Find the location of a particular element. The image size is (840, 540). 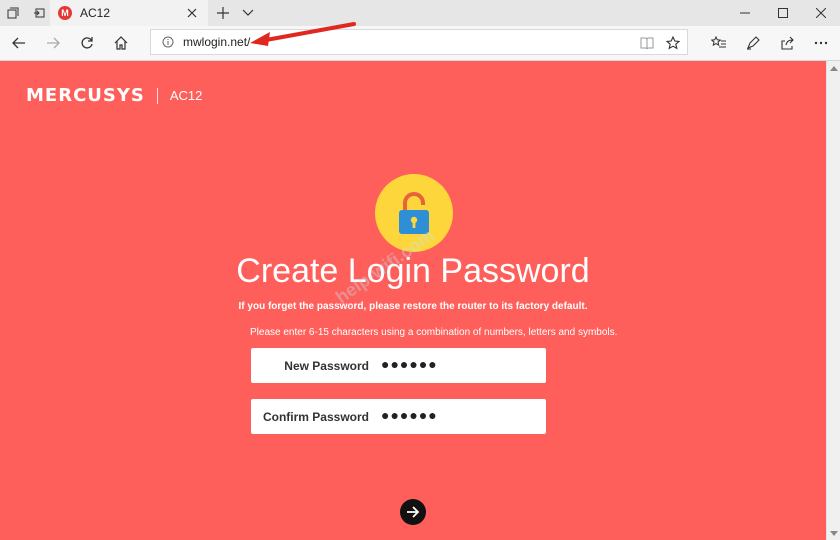

home-icon is located at coordinates (121, 43).